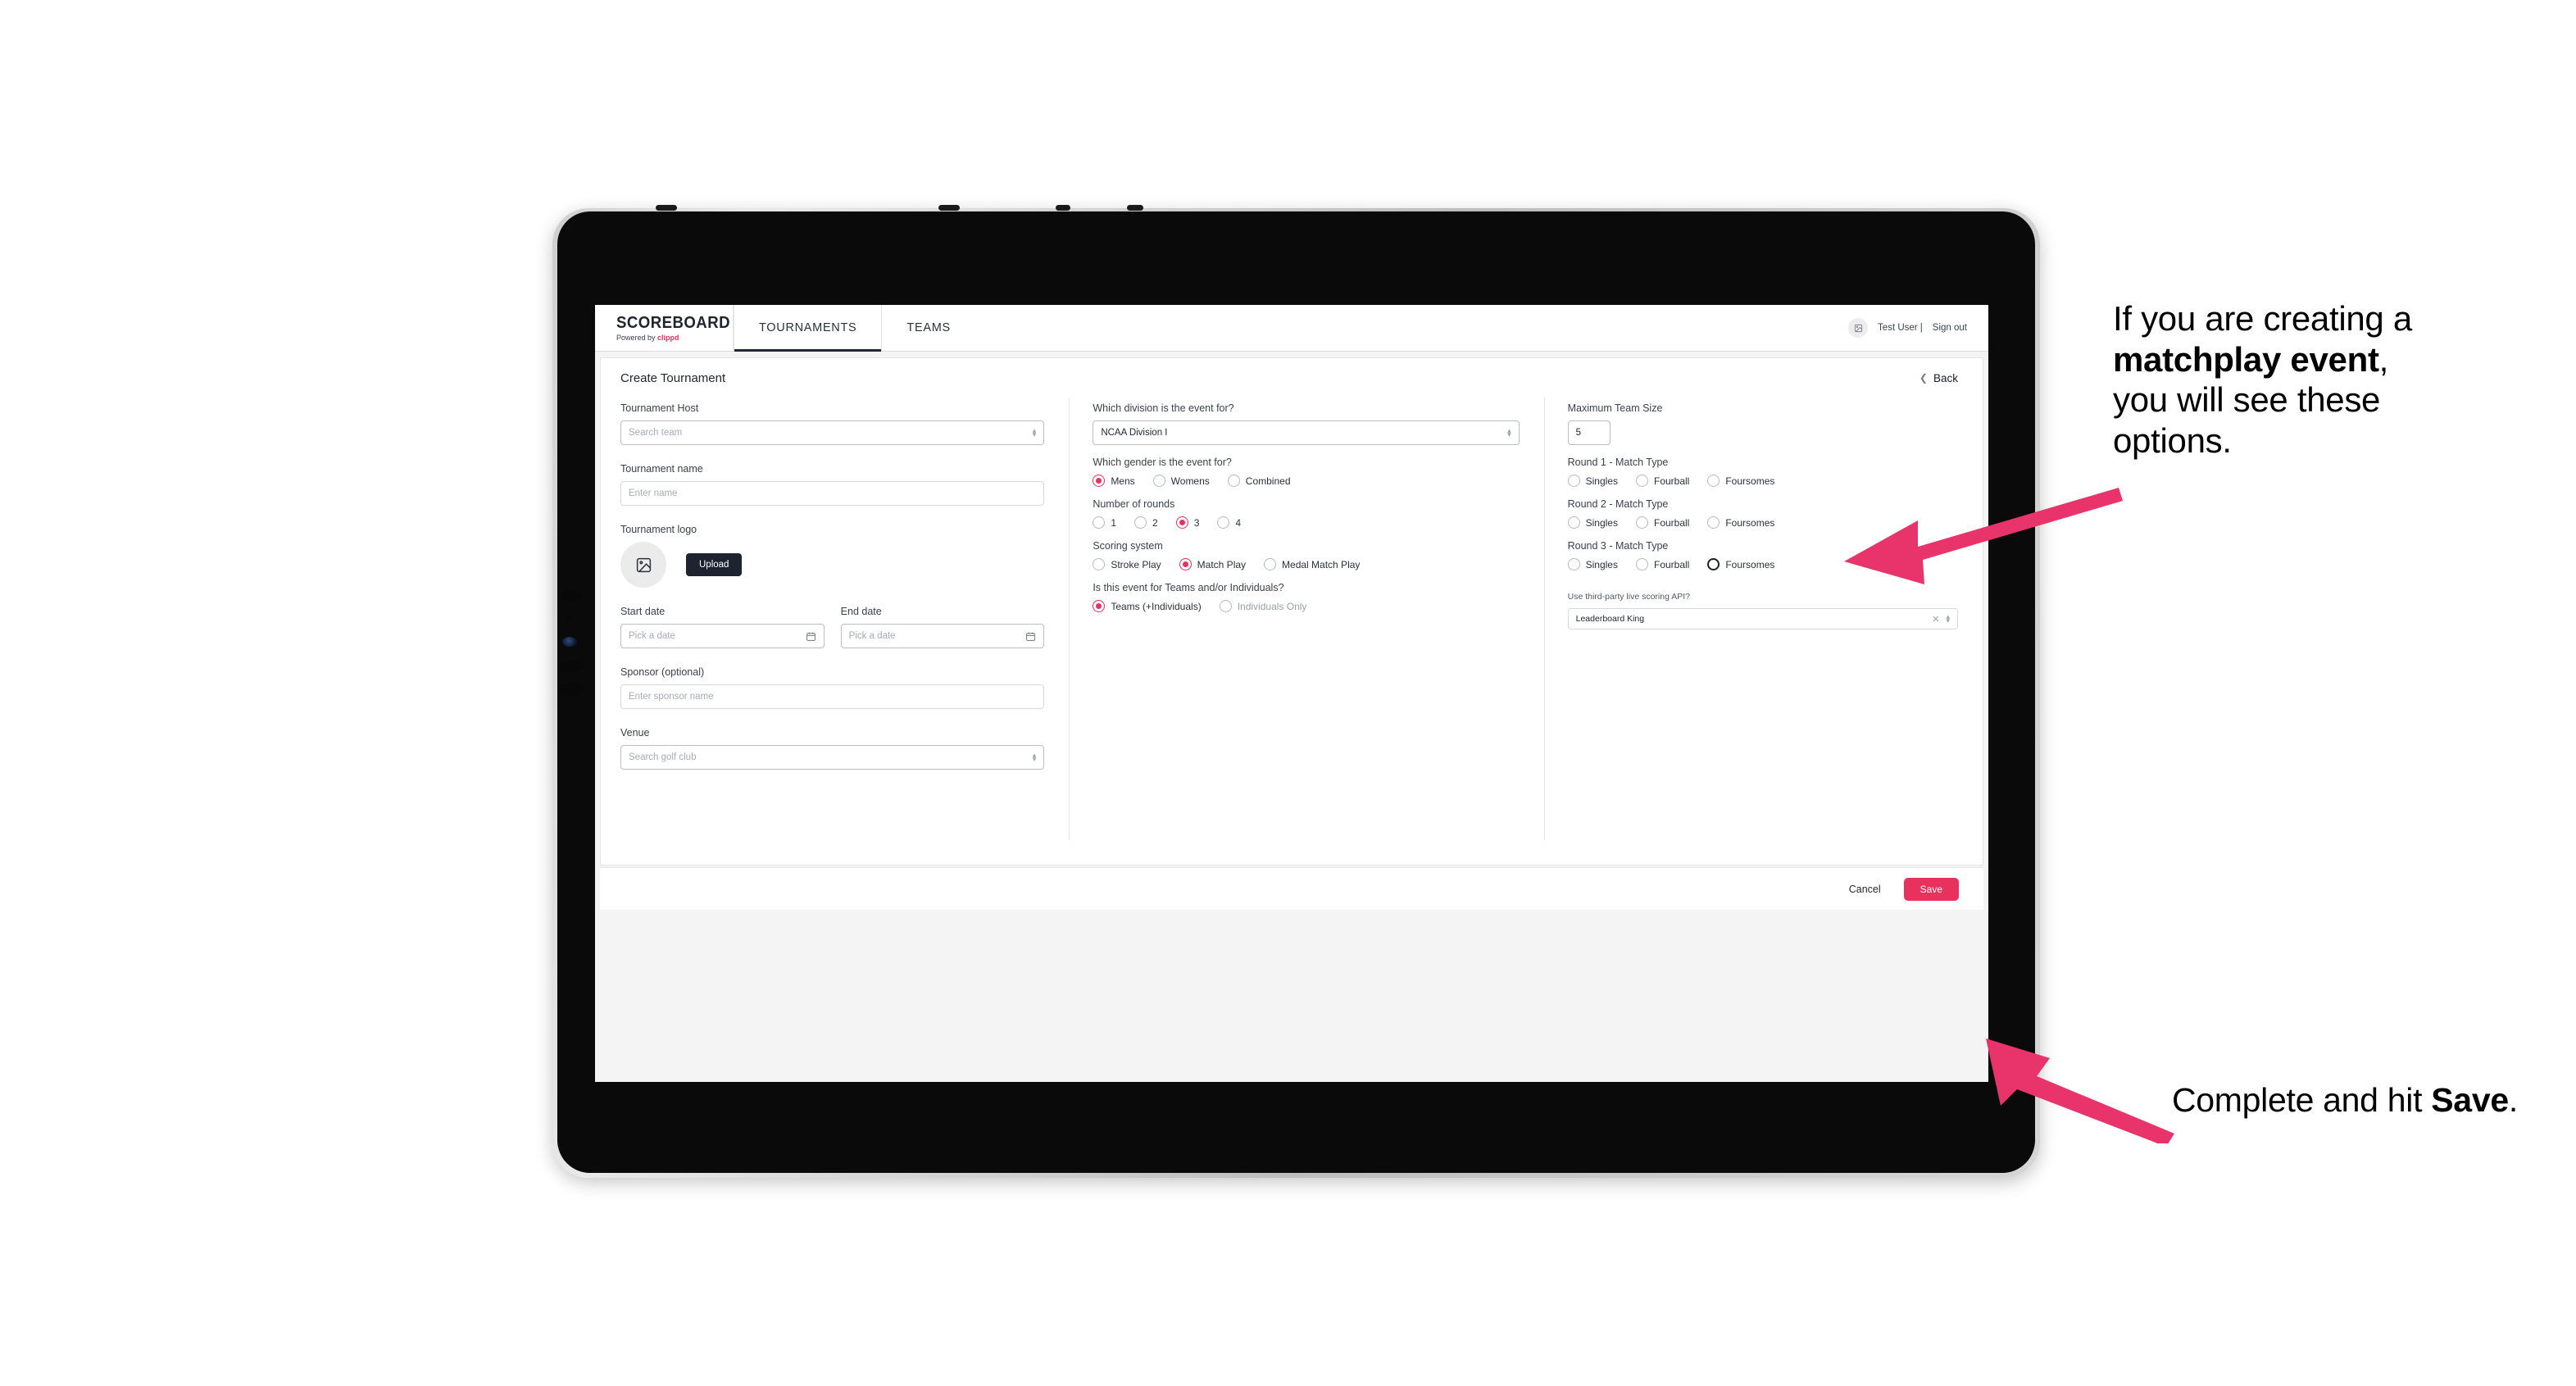 The width and height of the screenshot is (2576, 1386). What do you see at coordinates (1229, 522) in the screenshot?
I see `rounds-option-4: 4` at bounding box center [1229, 522].